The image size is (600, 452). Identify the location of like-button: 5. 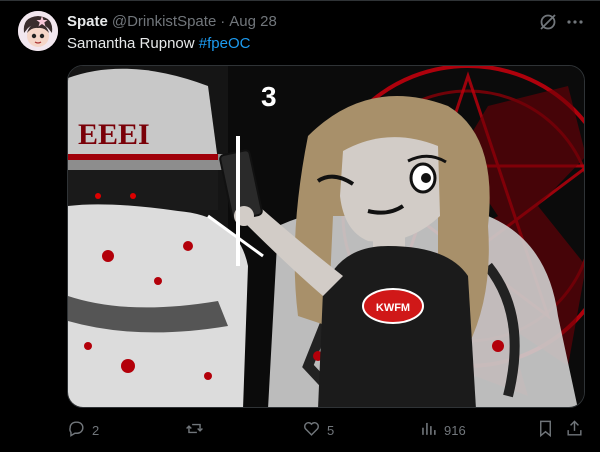
(318, 430).